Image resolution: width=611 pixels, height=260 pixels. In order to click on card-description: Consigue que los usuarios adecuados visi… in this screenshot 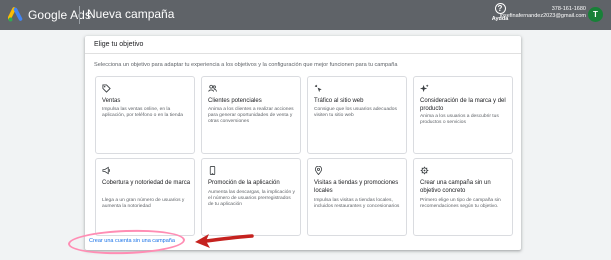, I will do `click(355, 112)`.